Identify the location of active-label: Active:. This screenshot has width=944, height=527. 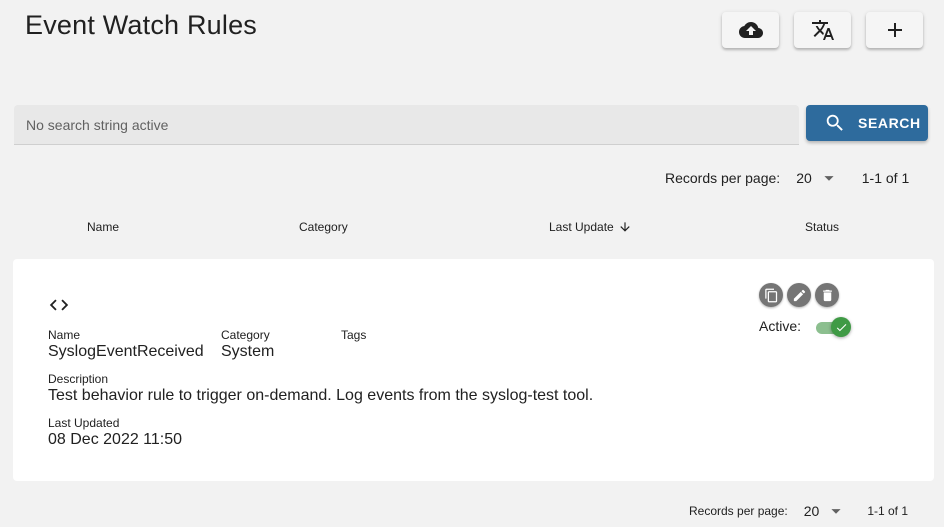
(780, 326).